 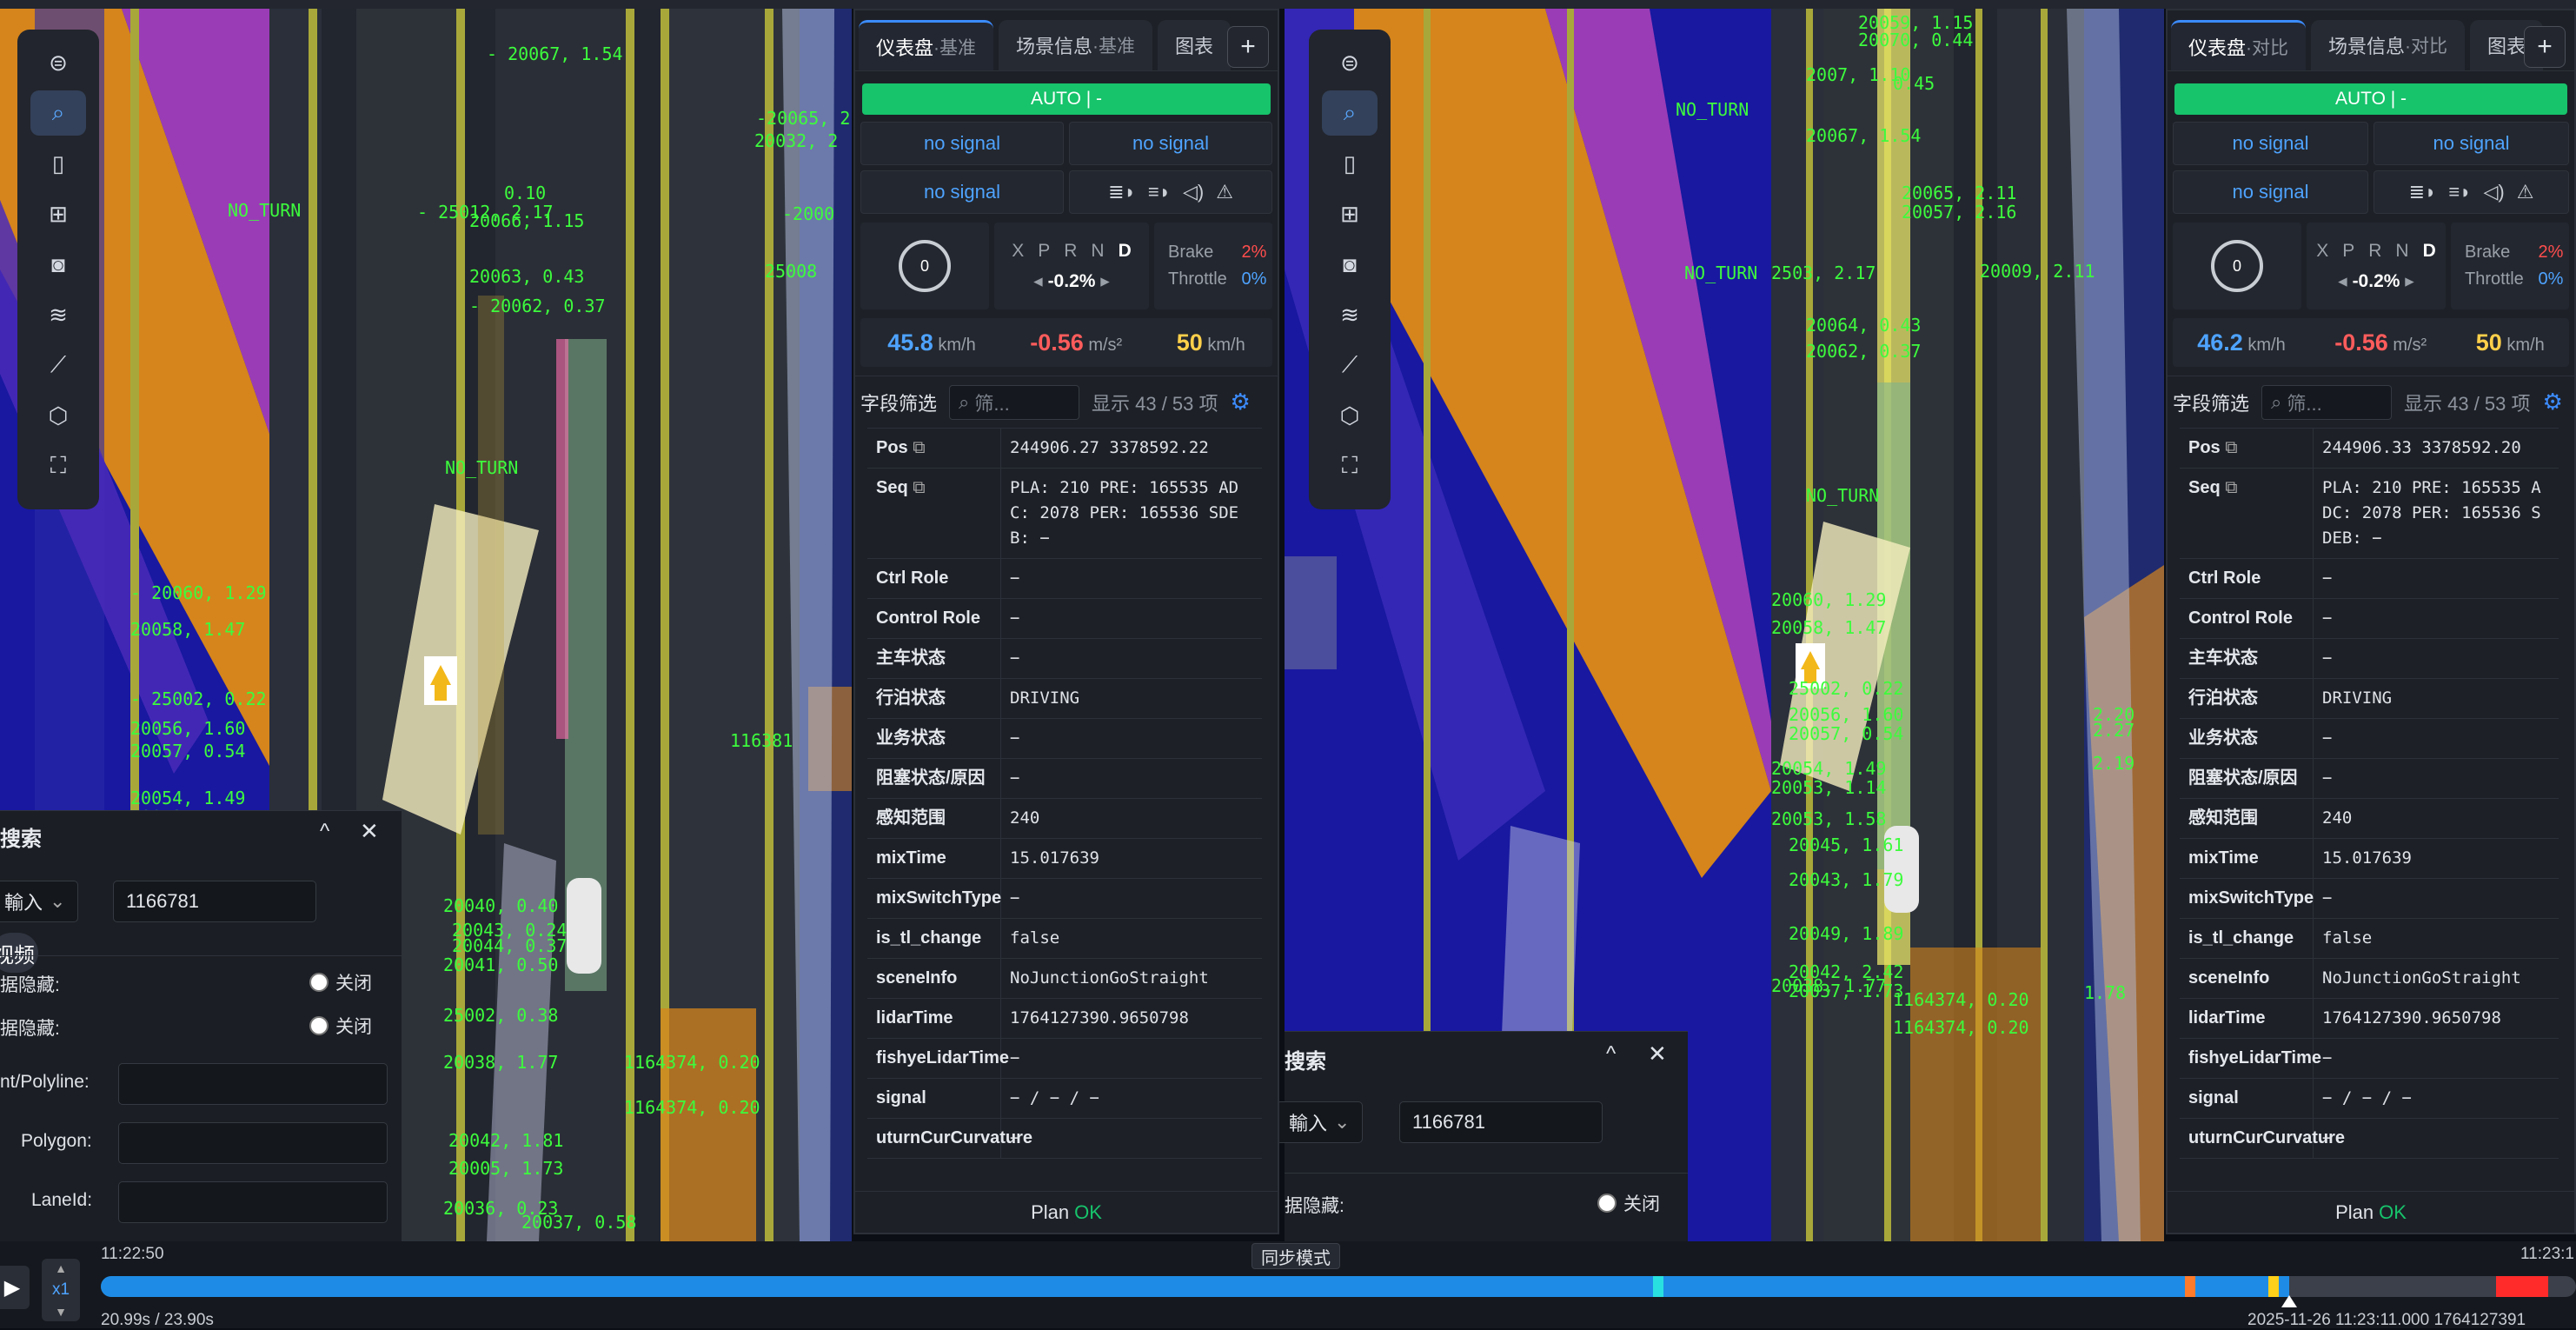 What do you see at coordinates (934, 898) in the screenshot?
I see `field-key: mixSwitchType` at bounding box center [934, 898].